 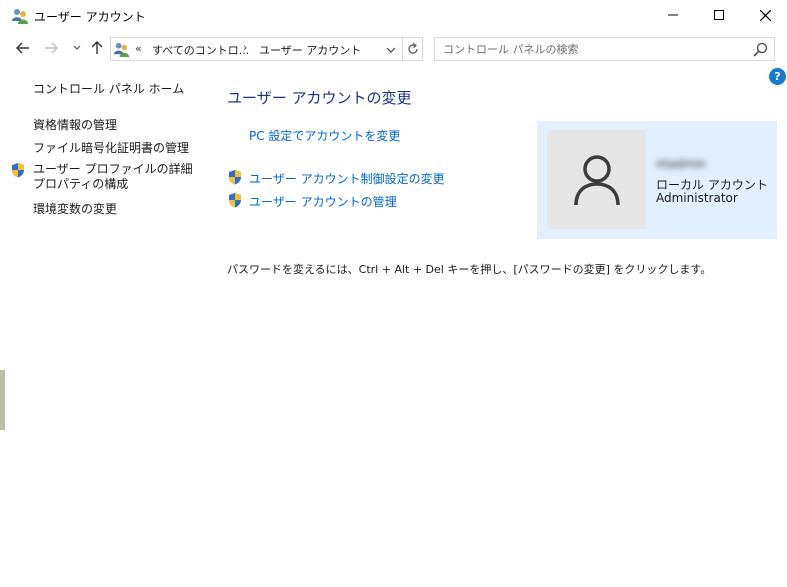 What do you see at coordinates (323, 201) in the screenshot?
I see `manage-user-accounts-link: ユーザー アカウントの管理` at bounding box center [323, 201].